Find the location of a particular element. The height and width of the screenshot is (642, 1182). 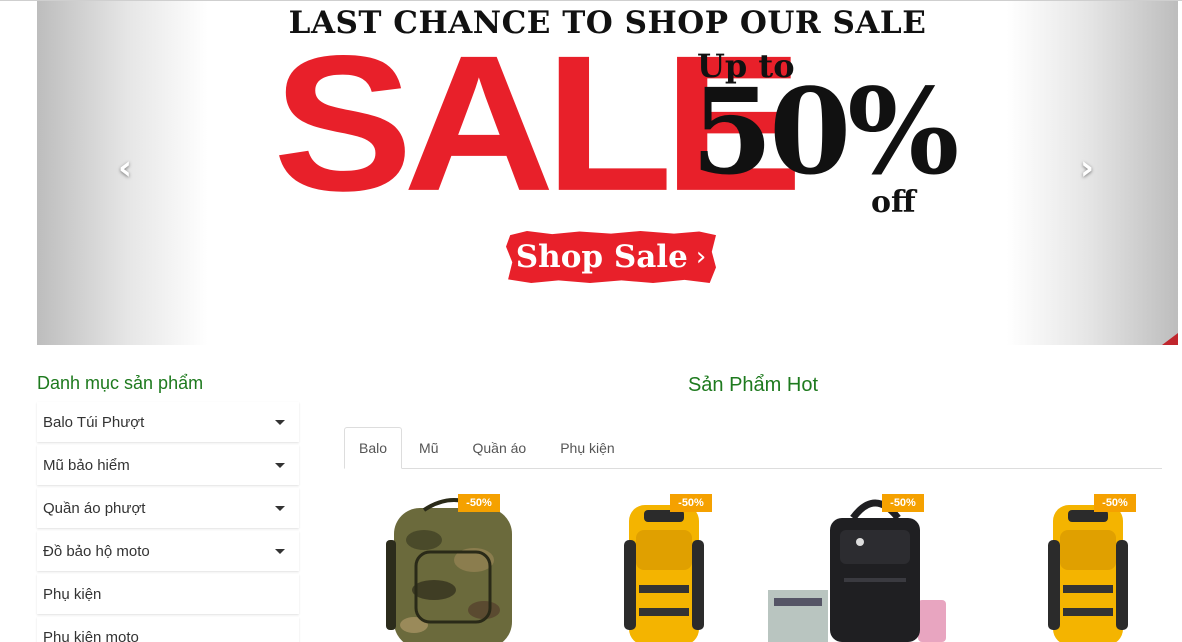

chevron-left-icon: ‹ is located at coordinates (124, 168).